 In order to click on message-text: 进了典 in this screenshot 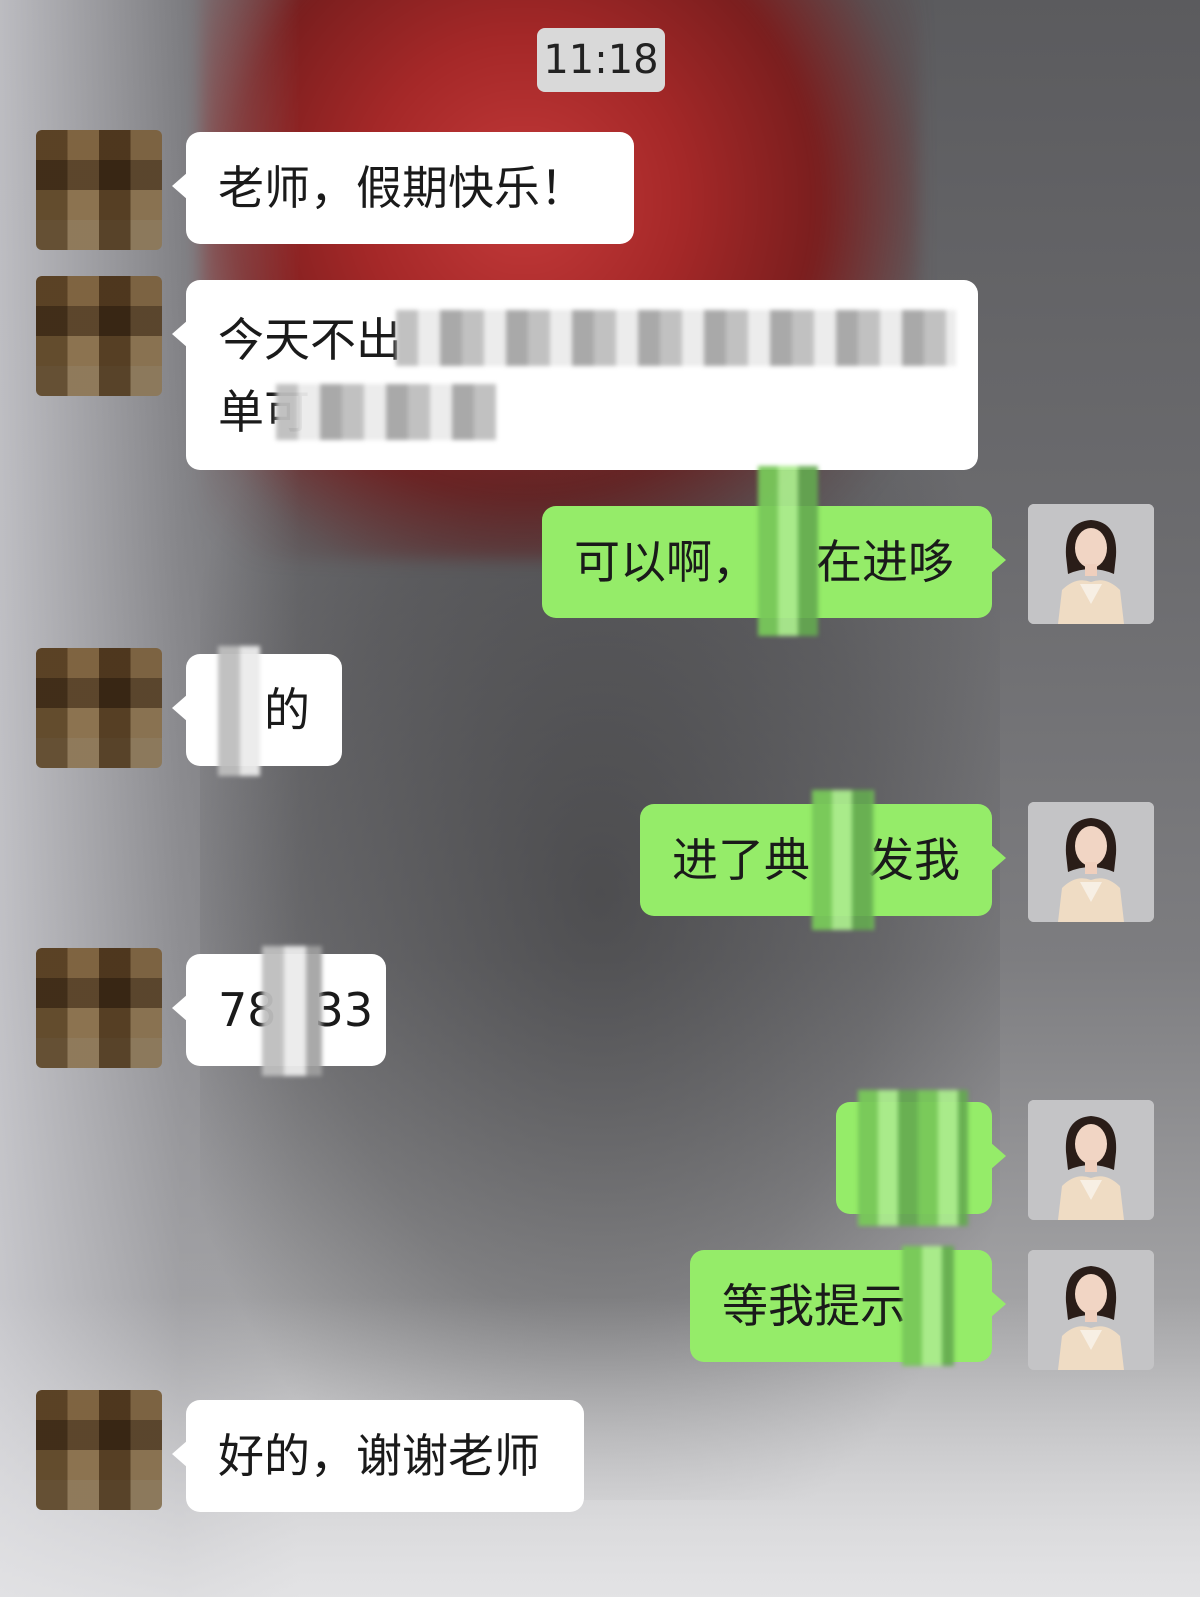, I will do `click(741, 860)`.